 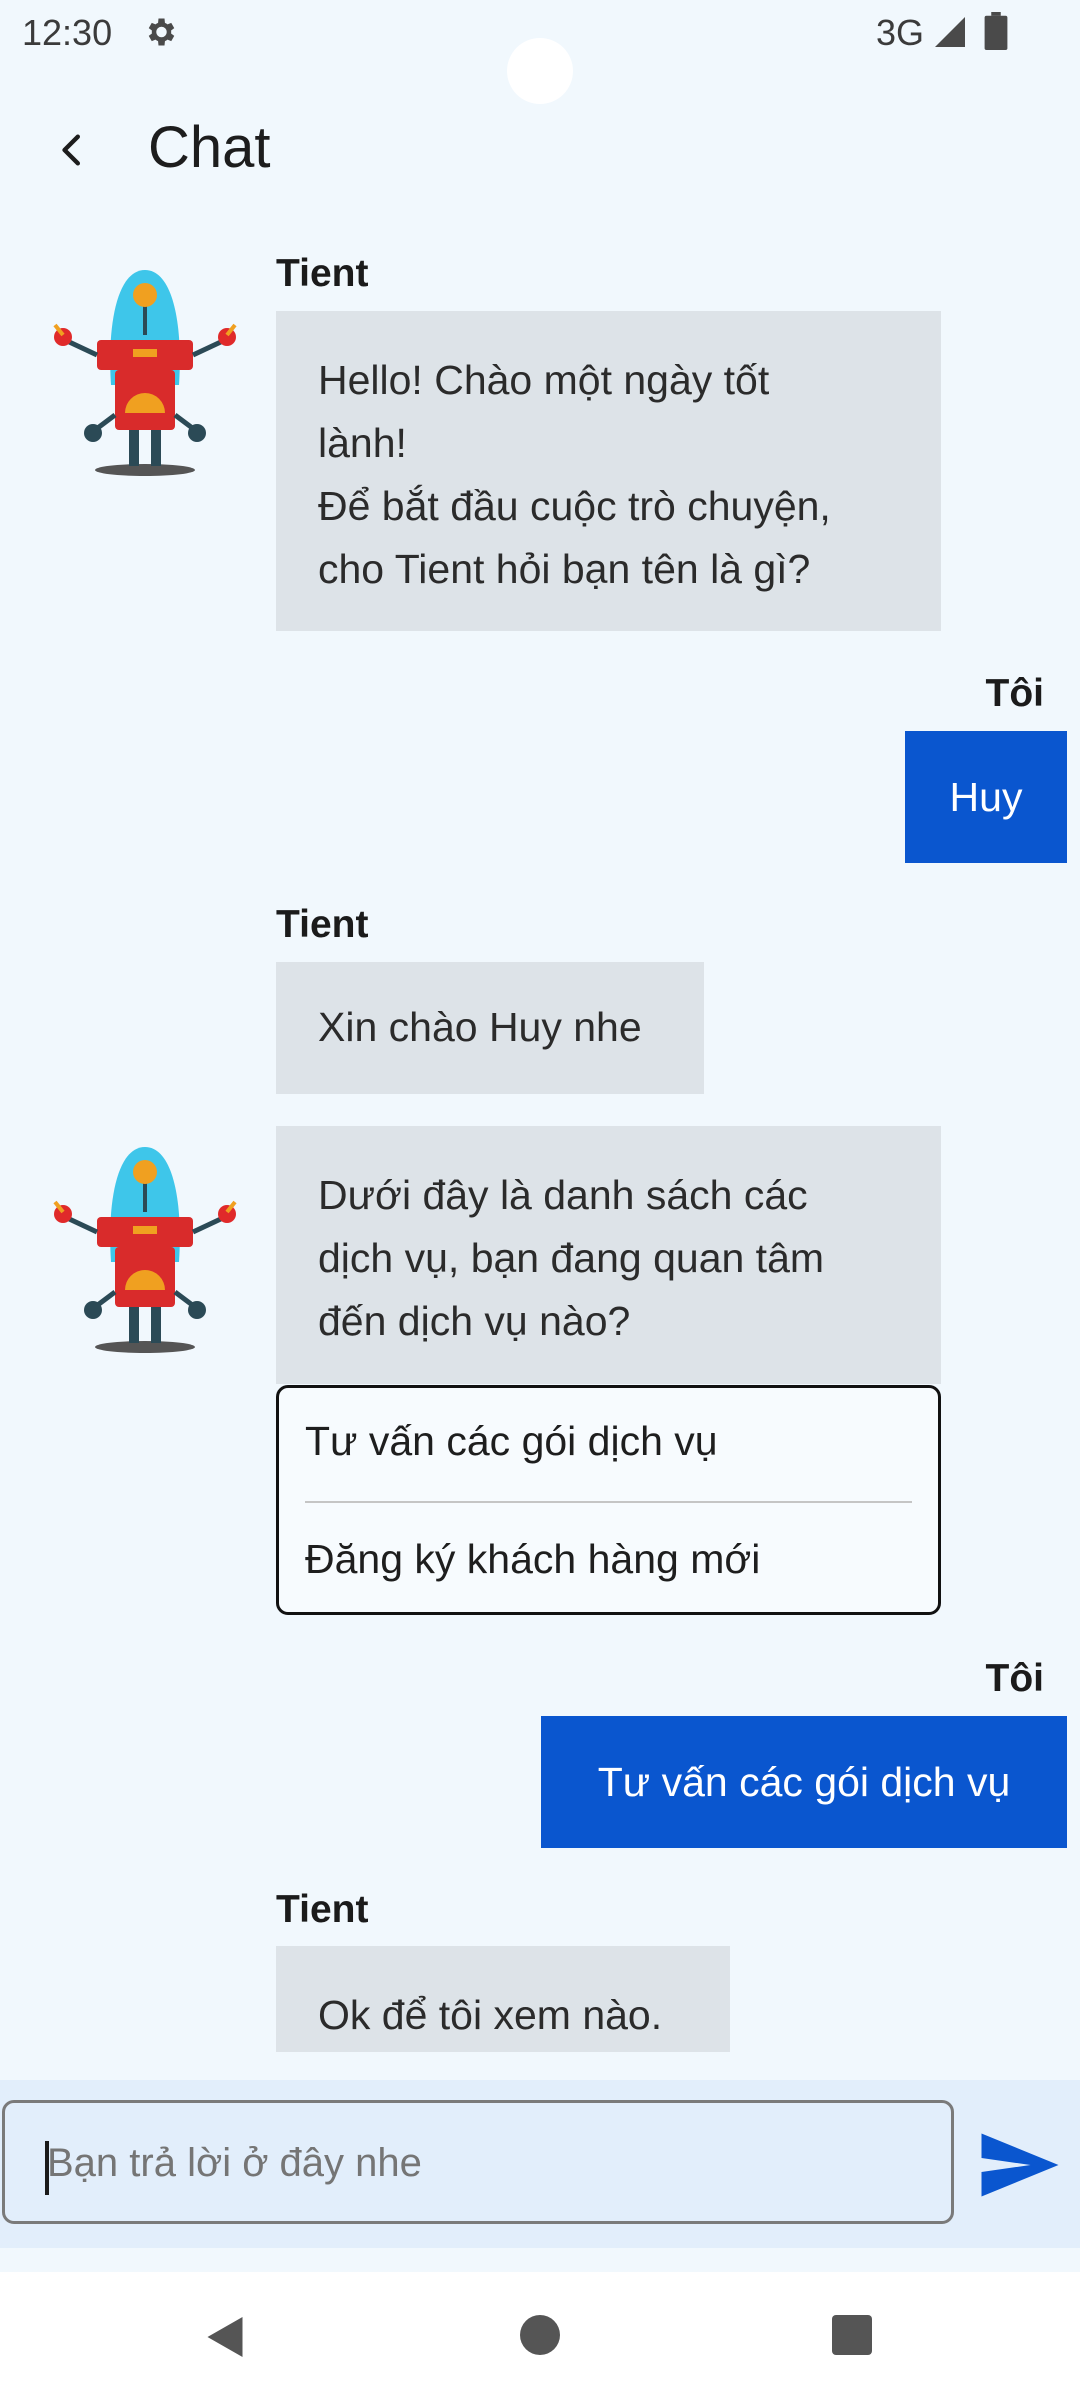 I want to click on recents-square-icon, so click(x=852, y=2335).